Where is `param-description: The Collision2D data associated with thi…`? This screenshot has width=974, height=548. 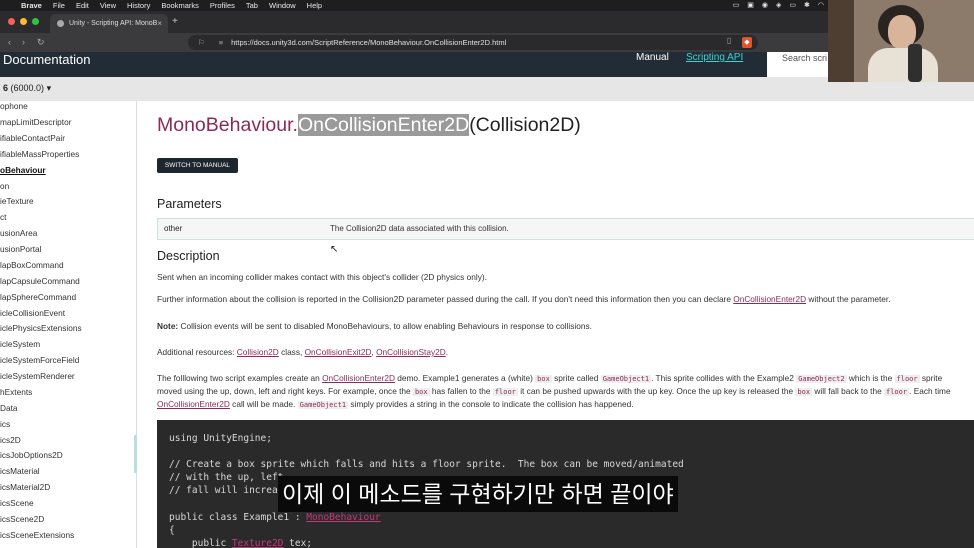
param-description: The Collision2D data associated with thi… is located at coordinates (419, 228).